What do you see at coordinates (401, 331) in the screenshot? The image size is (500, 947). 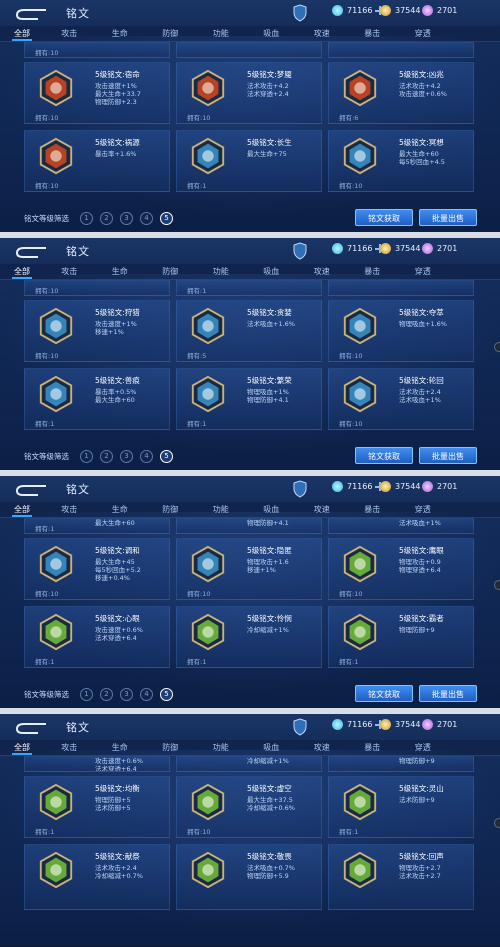 I see `rune-card: 5级铭文:夺萃 物理吸血+1.6% 拥有:10` at bounding box center [401, 331].